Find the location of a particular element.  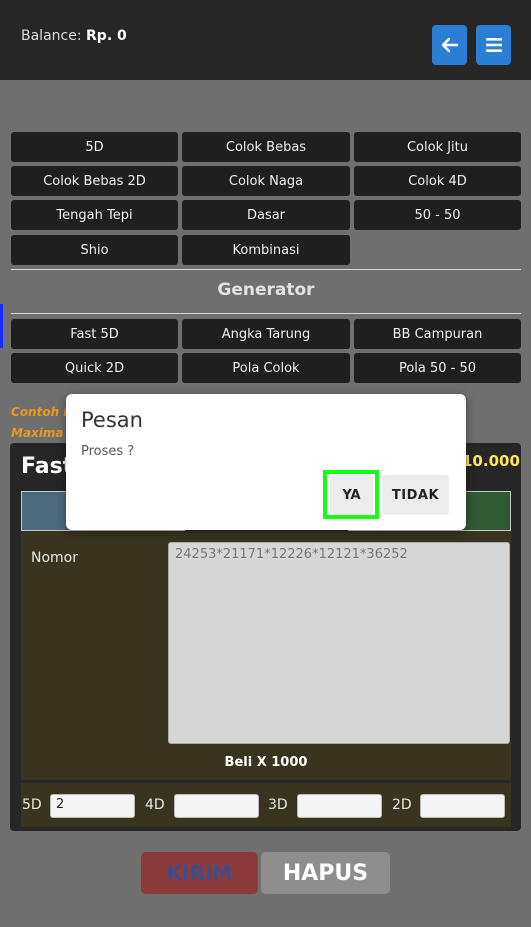

game-button-colok-4d: Colok 4D is located at coordinates (437, 181).